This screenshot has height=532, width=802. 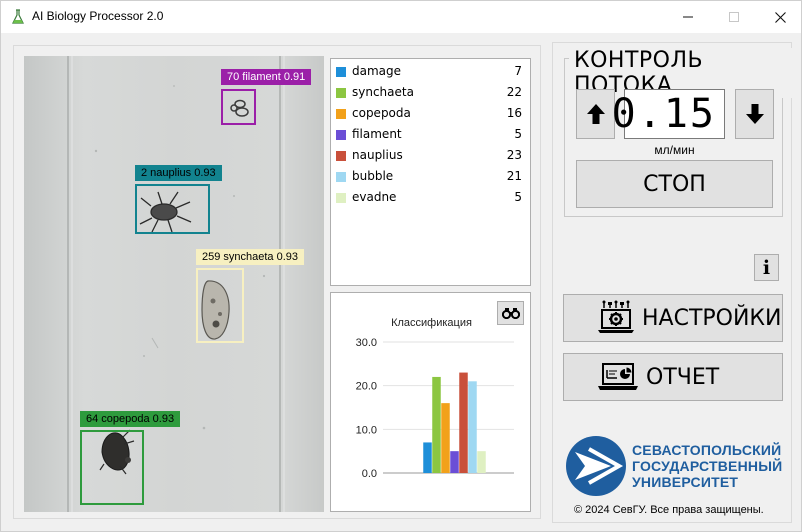 What do you see at coordinates (369, 474) in the screenshot?
I see `y-tick-label: 0.0` at bounding box center [369, 474].